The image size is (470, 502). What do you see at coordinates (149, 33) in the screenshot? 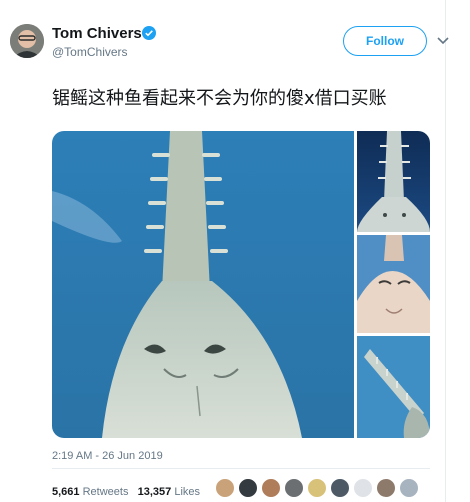
I see `verified-badge-icon` at bounding box center [149, 33].